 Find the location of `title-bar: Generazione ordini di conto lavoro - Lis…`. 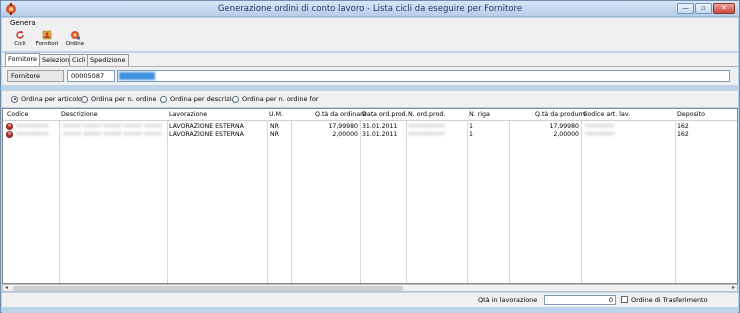

title-bar: Generazione ordini di conto lavoro - Lis… is located at coordinates (370, 9).